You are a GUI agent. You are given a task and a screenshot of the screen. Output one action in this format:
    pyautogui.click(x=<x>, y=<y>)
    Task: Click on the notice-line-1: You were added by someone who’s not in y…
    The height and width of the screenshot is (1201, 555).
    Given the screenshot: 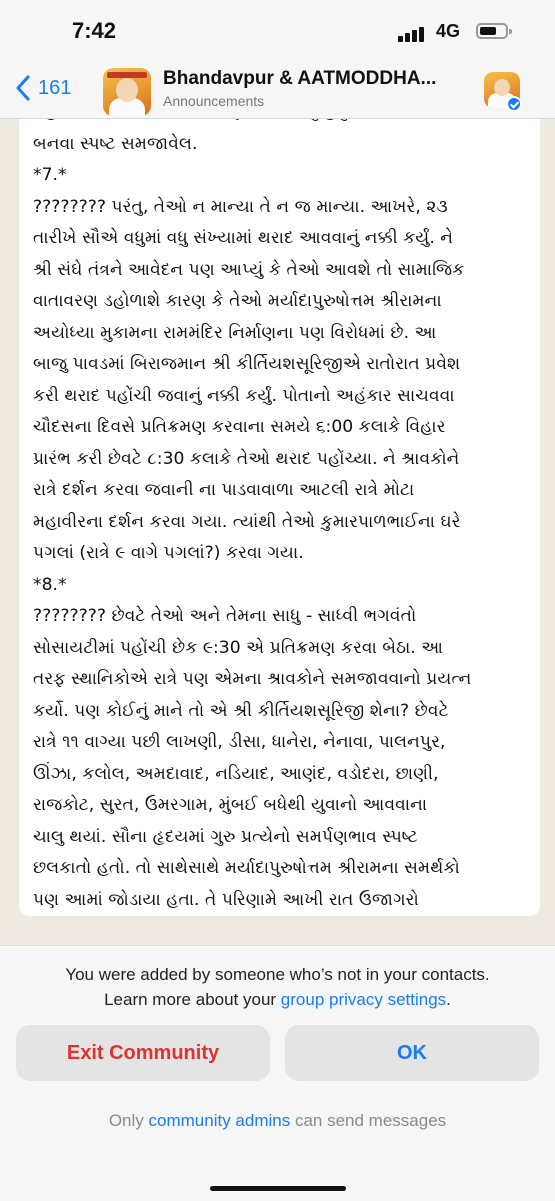 What is the action you would take?
    pyautogui.click(x=277, y=974)
    